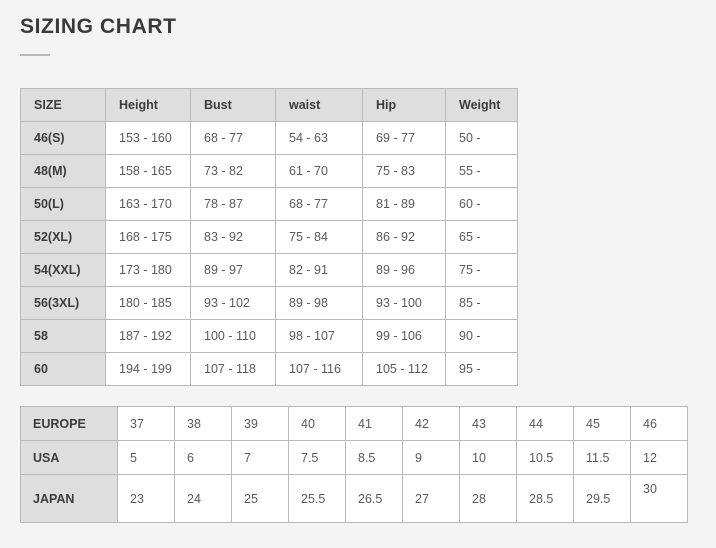 This screenshot has height=548, width=716. Describe the element at coordinates (148, 336) in the screenshot. I see `cell-height: 187 - 192` at that location.